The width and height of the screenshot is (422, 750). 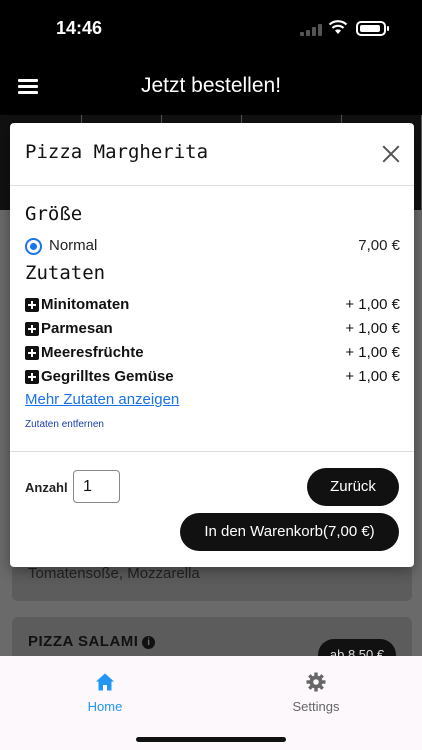 I want to click on size-option: Normal 7,00 €, so click(x=212, y=247).